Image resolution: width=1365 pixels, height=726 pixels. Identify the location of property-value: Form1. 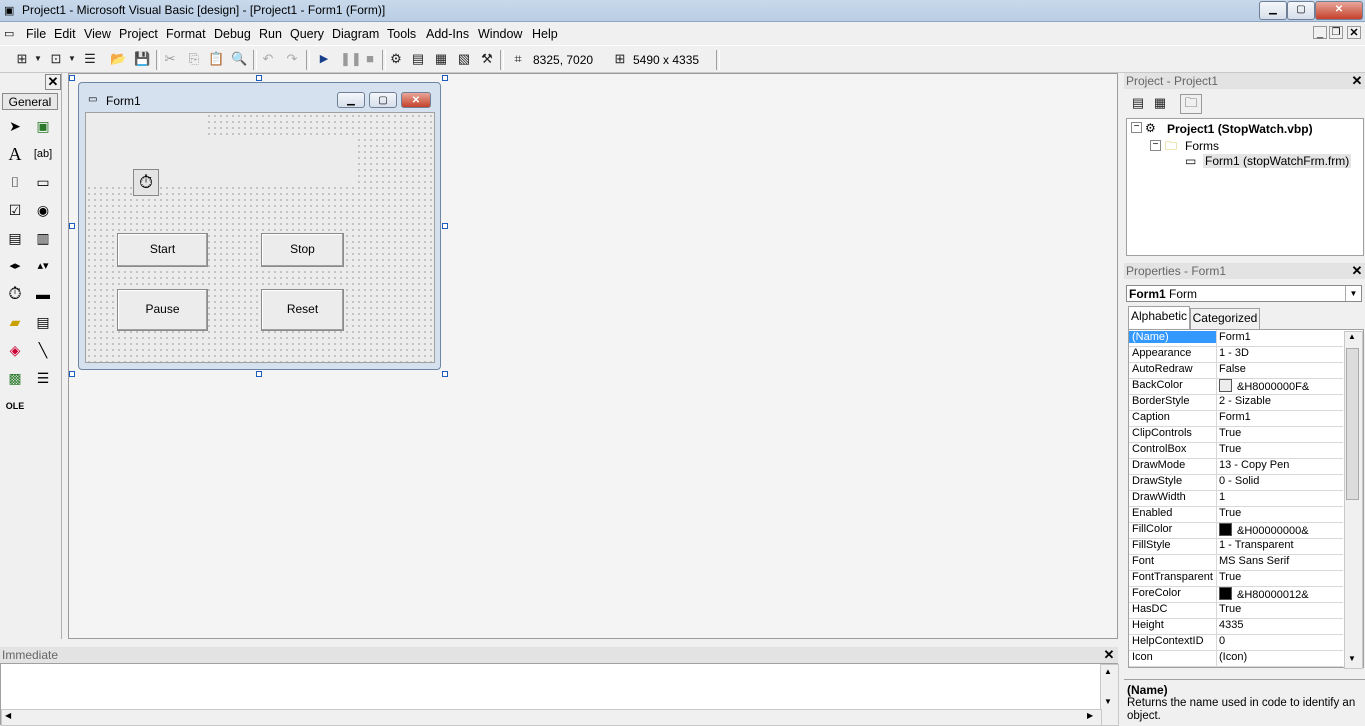
(1235, 337).